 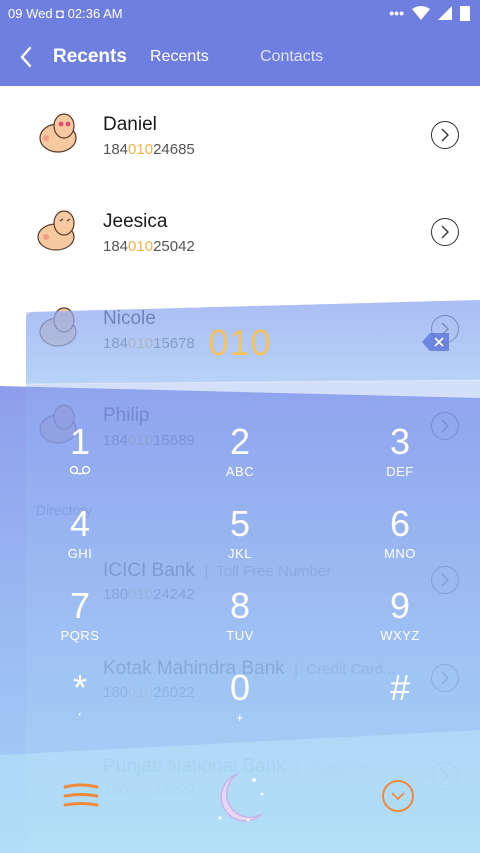 I want to click on battery-icon, so click(x=465, y=13).